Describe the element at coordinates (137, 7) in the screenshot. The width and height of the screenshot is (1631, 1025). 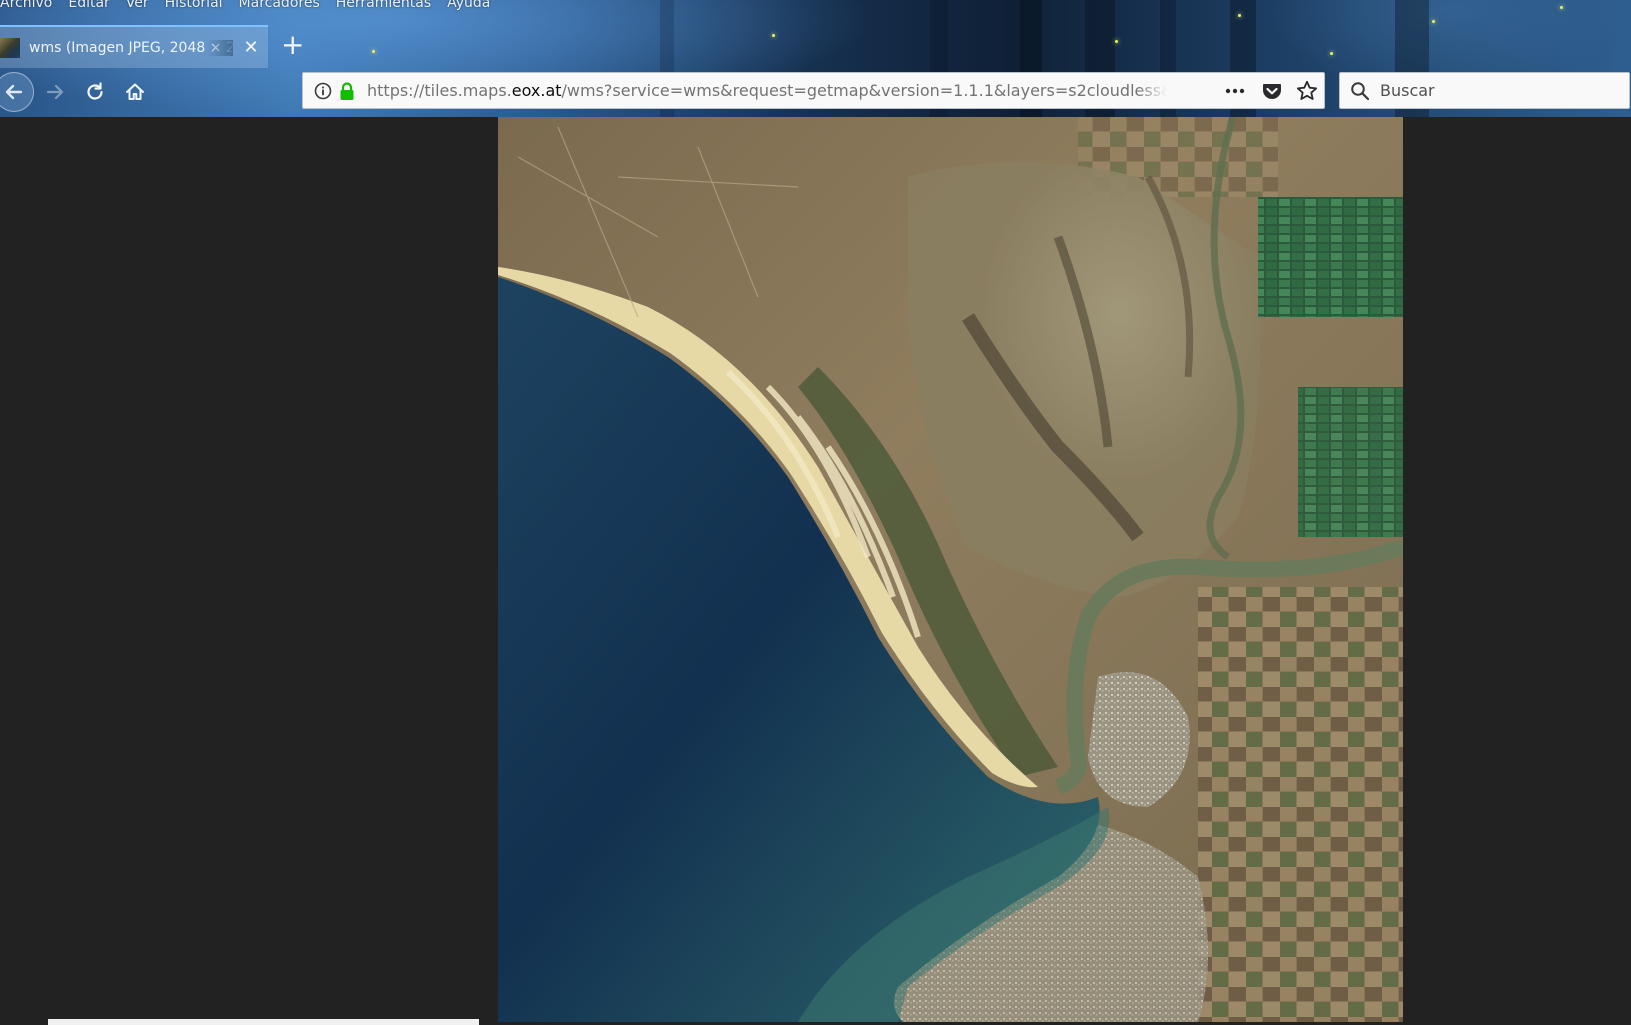
I see `menu-ver: Ver` at that location.